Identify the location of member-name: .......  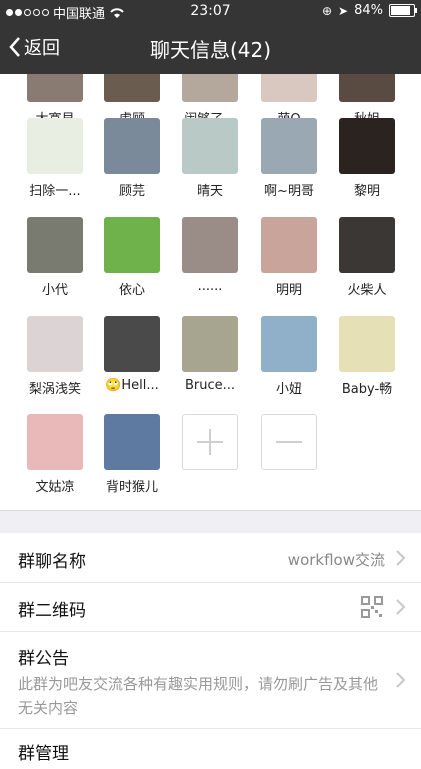
(210, 286).